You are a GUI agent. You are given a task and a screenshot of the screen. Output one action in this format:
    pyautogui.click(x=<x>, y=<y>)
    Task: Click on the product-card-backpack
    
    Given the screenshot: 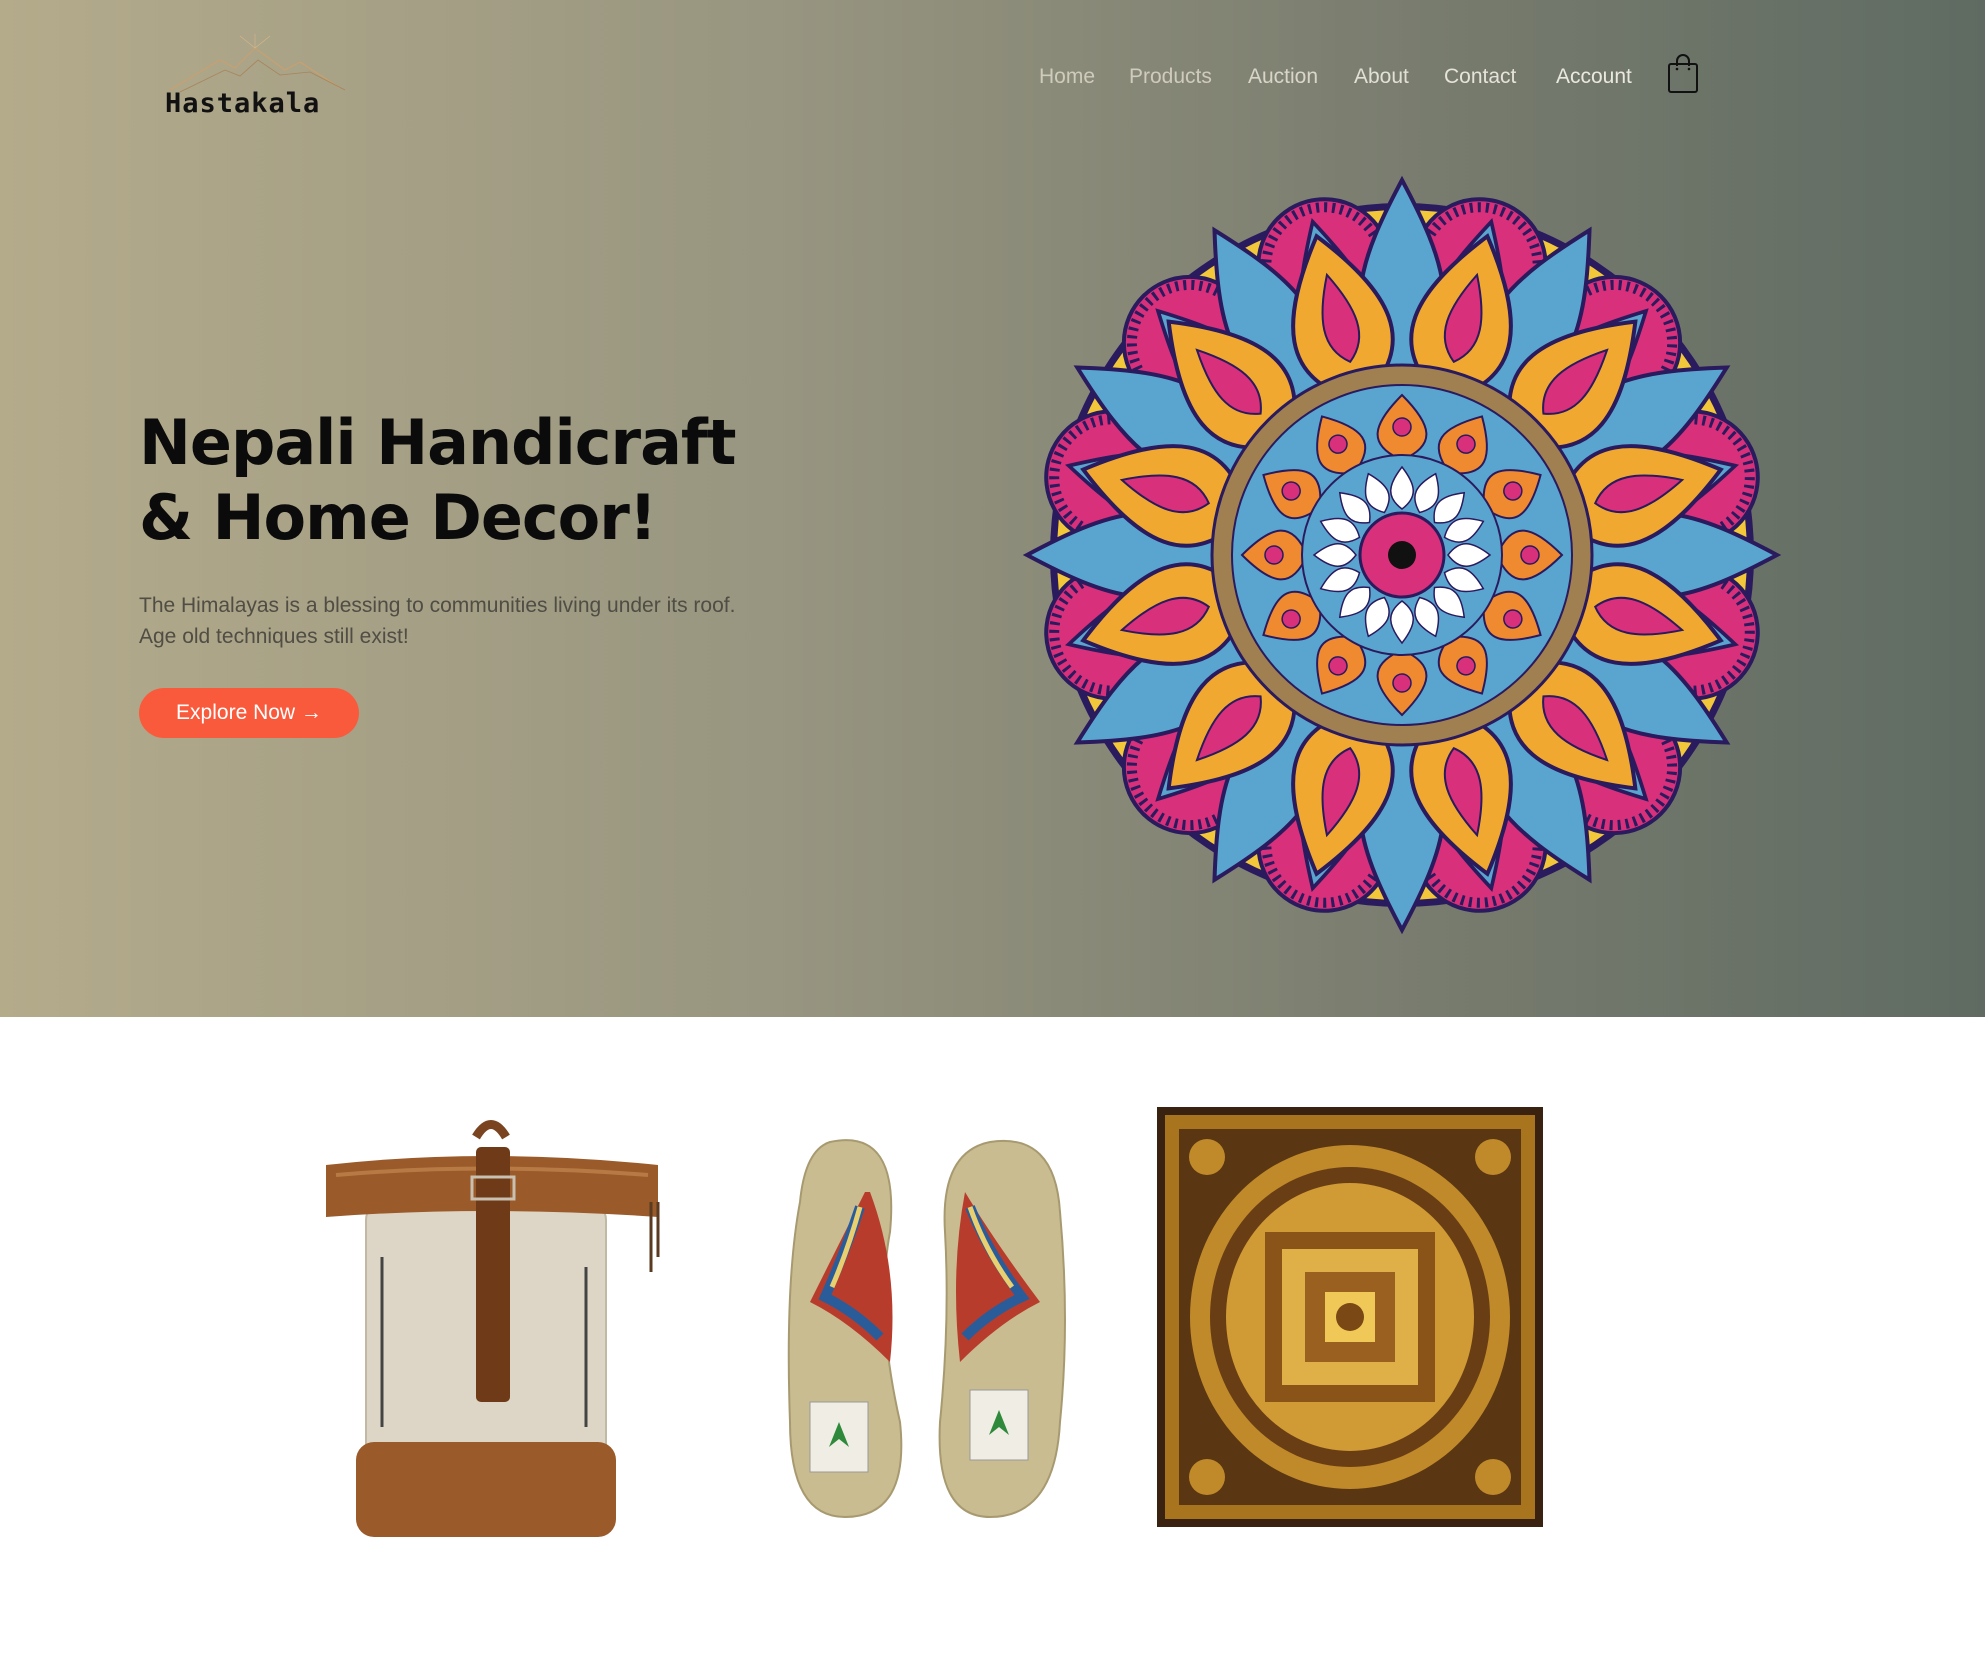 What is the action you would take?
    pyautogui.click(x=491, y=1322)
    